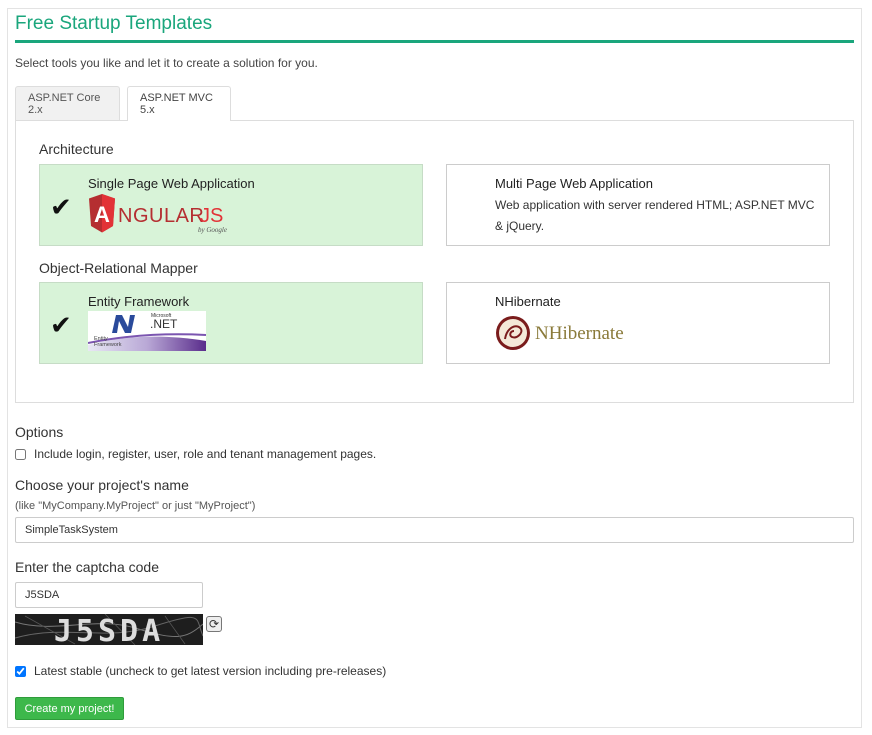 The width and height of the screenshot is (872, 735). Describe the element at coordinates (231, 323) in the screenshot. I see `card-entity-framework: ✔ Entity Framework Microsoft .NET Entity` at that location.